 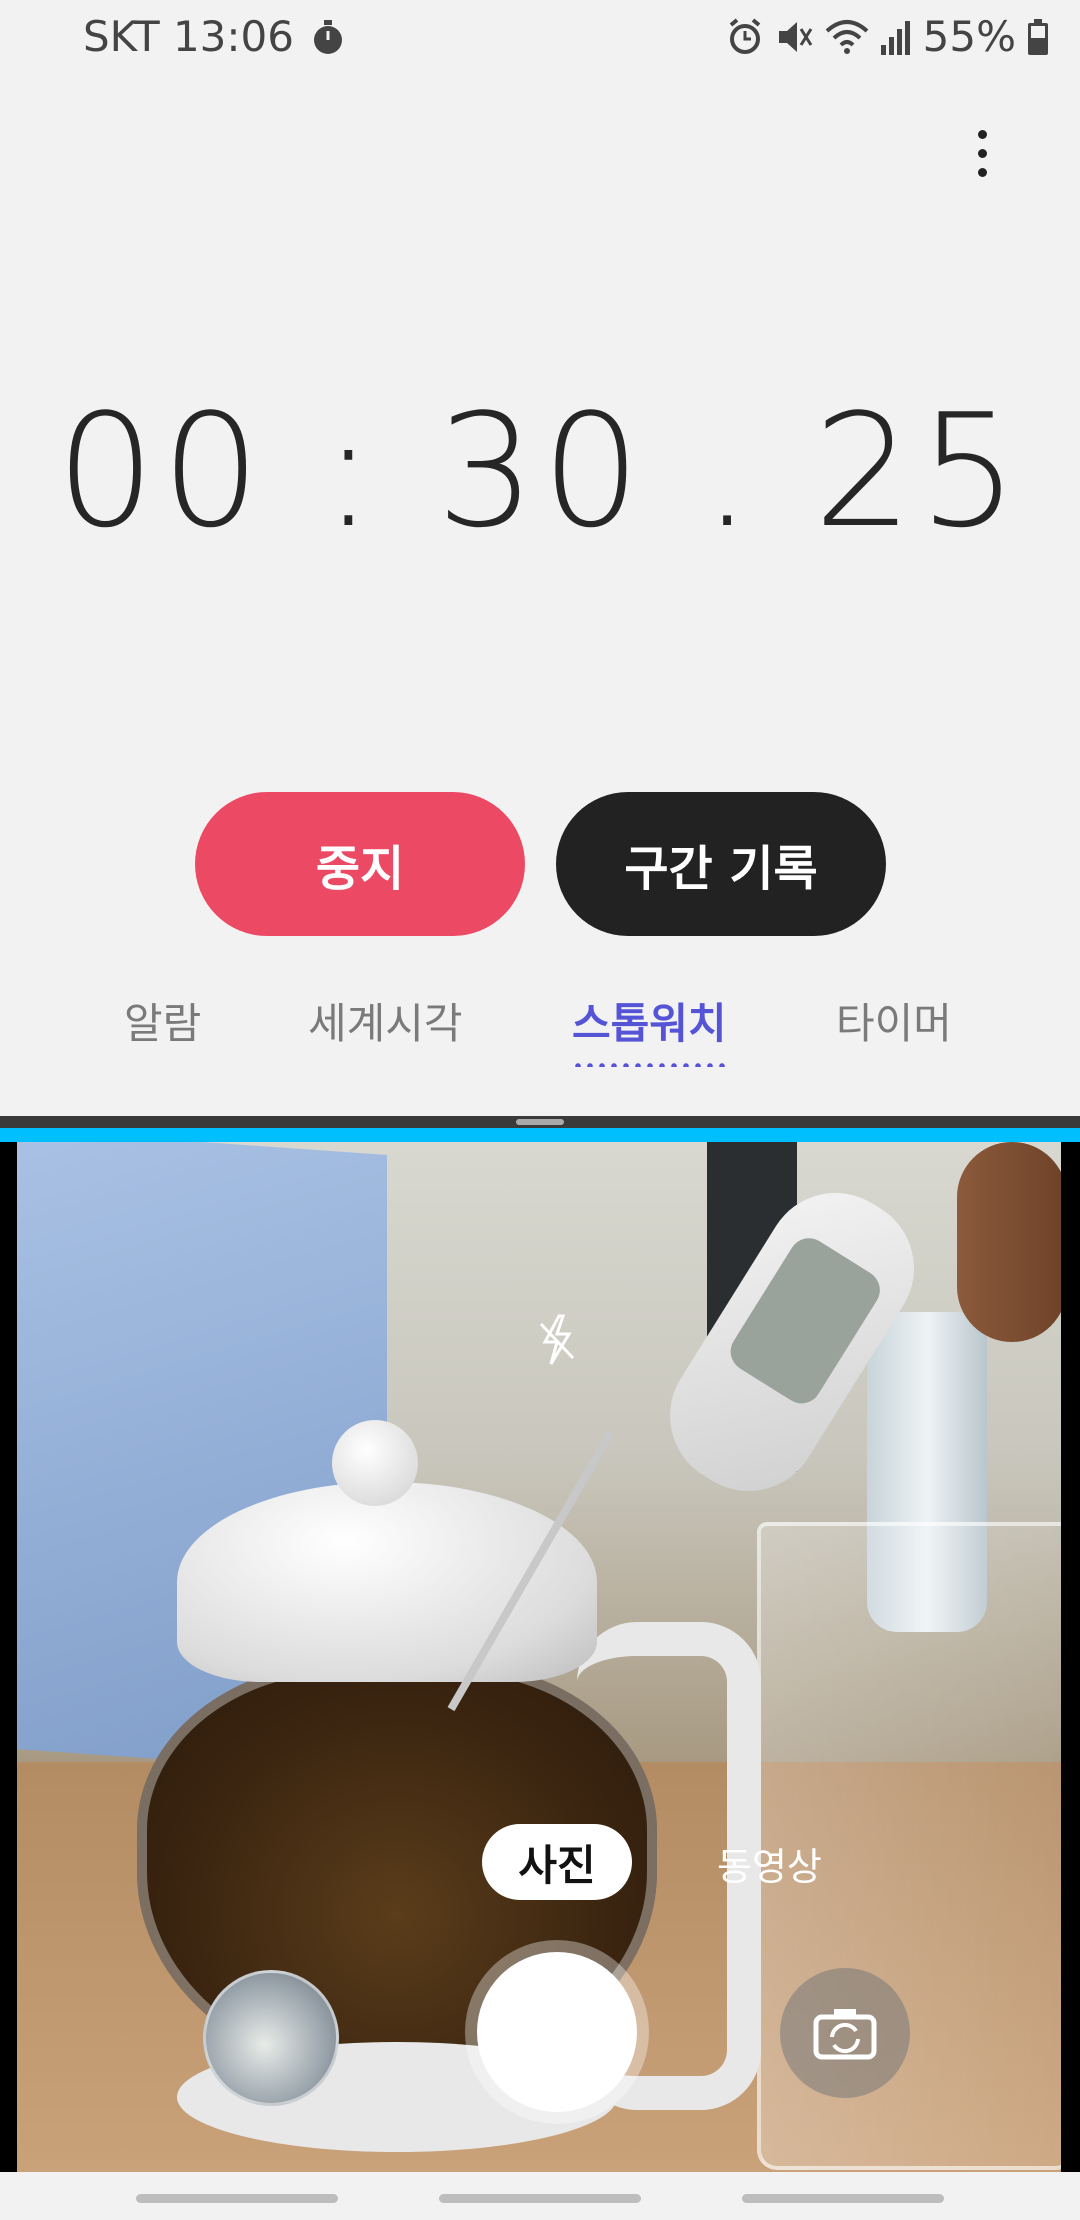 What do you see at coordinates (894, 1020) in the screenshot?
I see `tab-timer: 타이머` at bounding box center [894, 1020].